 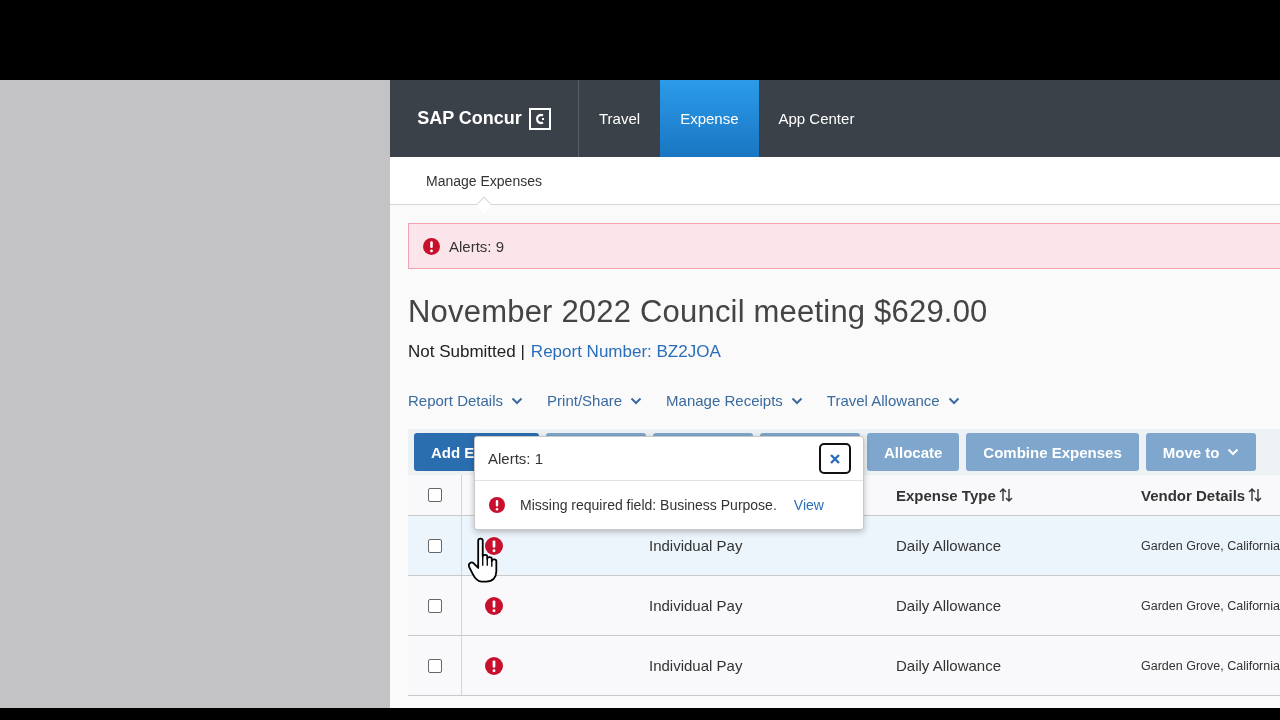 I want to click on alerts-count: Alerts: 9, so click(x=477, y=246).